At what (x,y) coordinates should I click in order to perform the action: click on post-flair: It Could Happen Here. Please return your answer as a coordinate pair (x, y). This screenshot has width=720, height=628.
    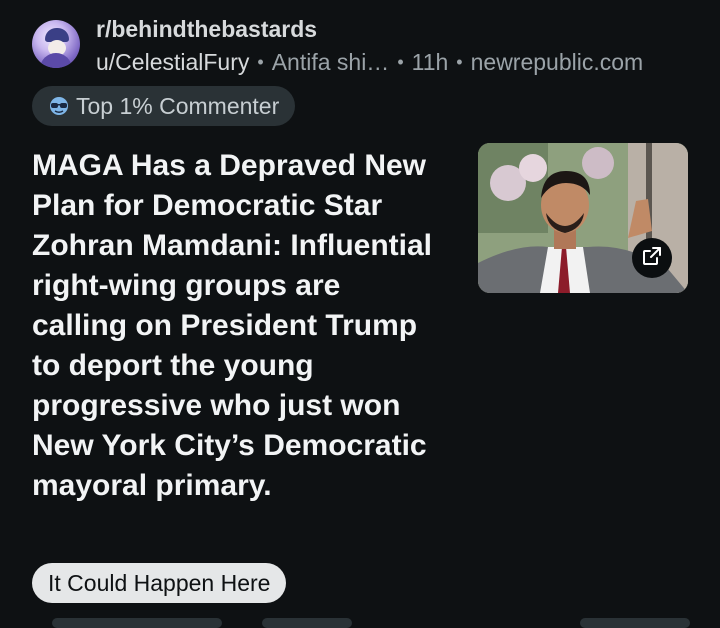
    Looking at the image, I should click on (159, 583).